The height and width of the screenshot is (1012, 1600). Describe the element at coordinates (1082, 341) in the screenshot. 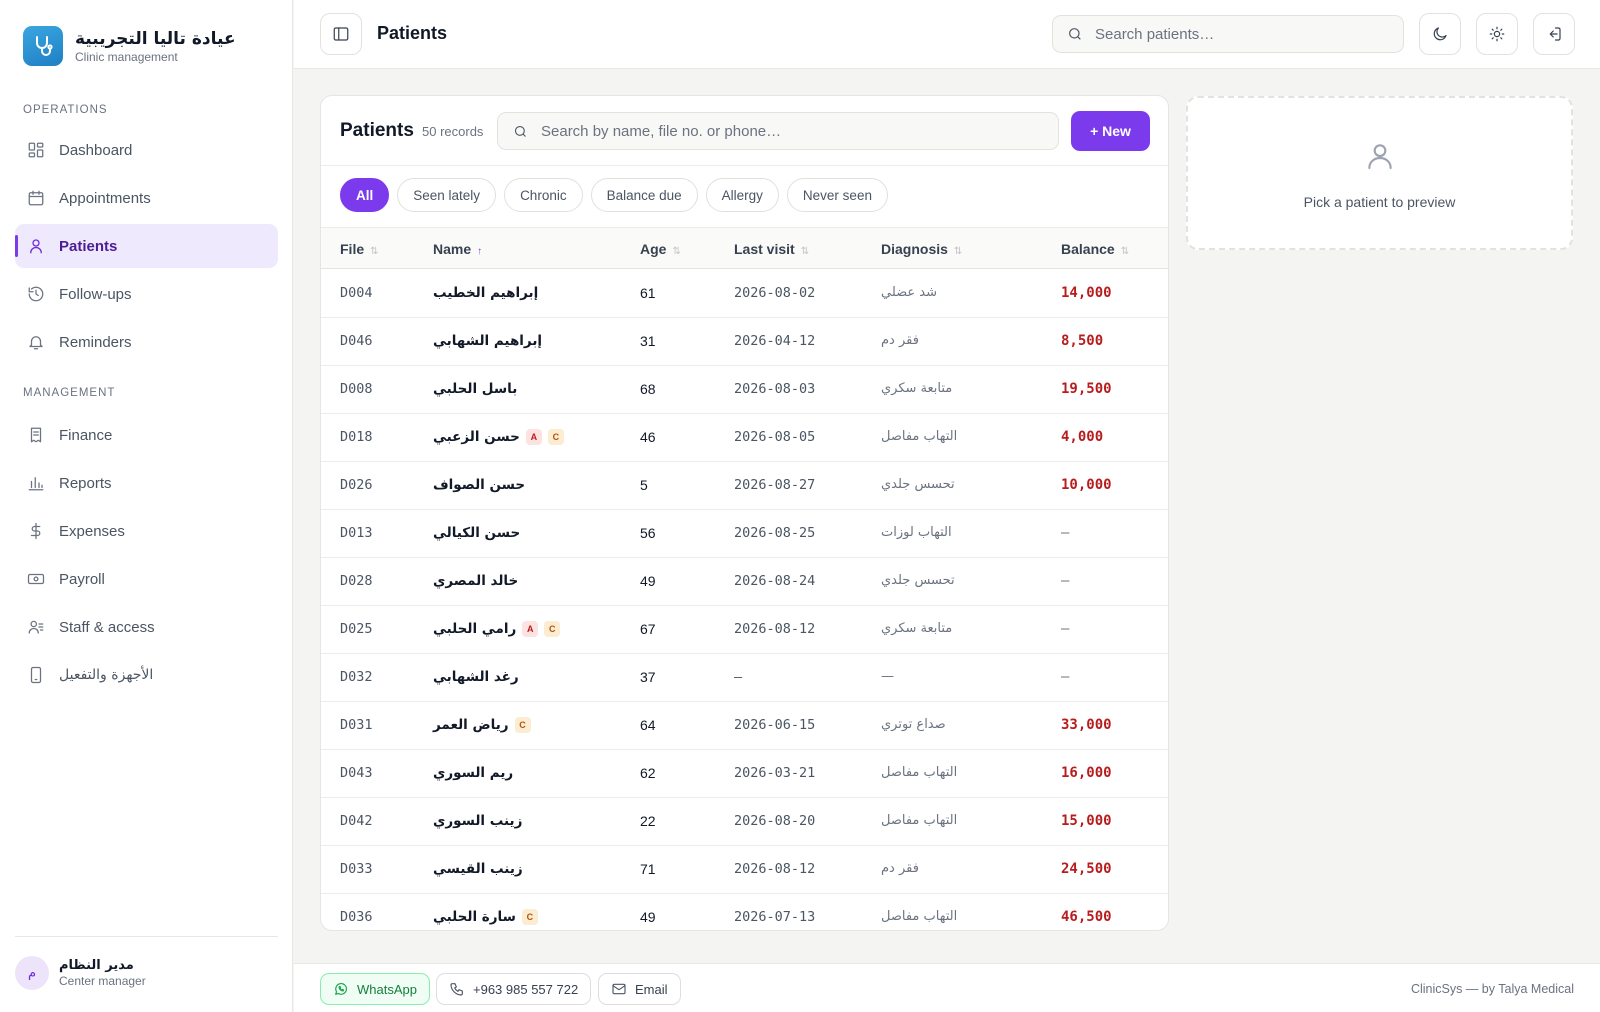

I see `cell-balance: 8,500` at that location.